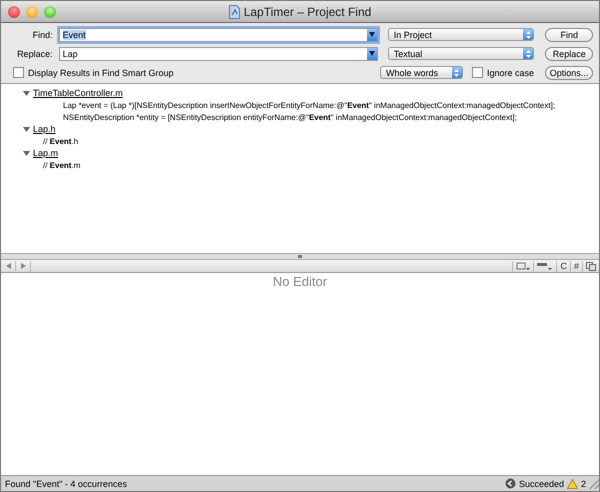 The height and width of the screenshot is (492, 600). What do you see at coordinates (421, 72) in the screenshot?
I see `match-popup: Whole words` at bounding box center [421, 72].